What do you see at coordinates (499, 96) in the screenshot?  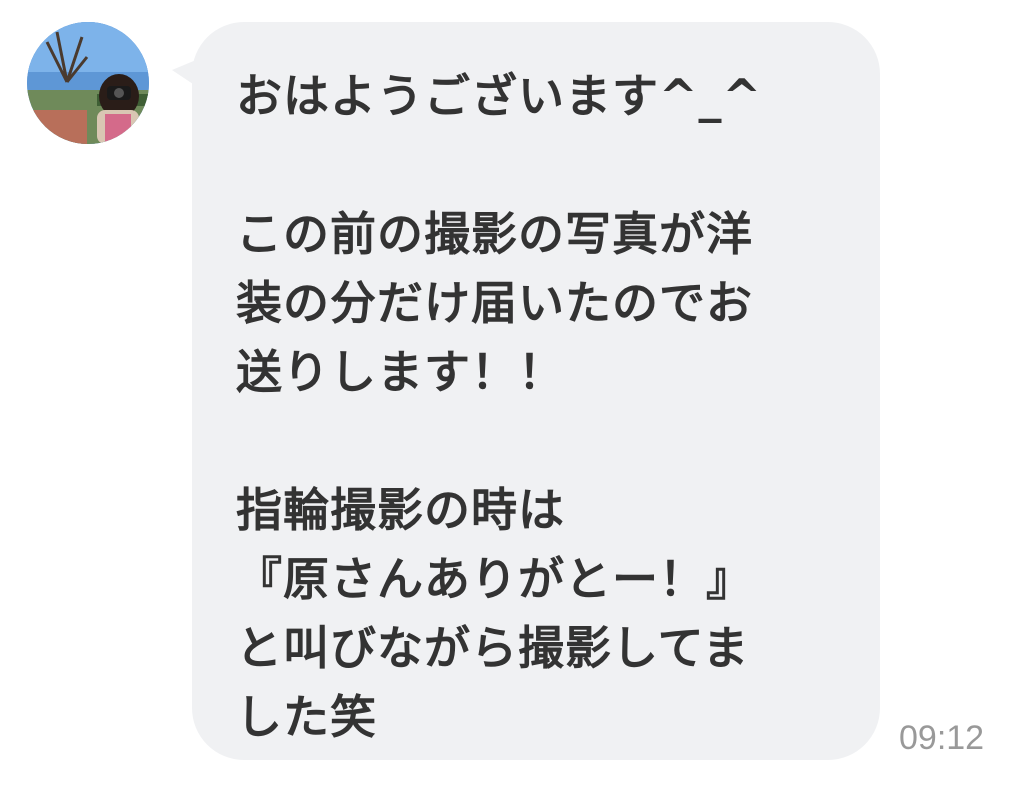 I see `message-line: おはようございます^_^` at bounding box center [499, 96].